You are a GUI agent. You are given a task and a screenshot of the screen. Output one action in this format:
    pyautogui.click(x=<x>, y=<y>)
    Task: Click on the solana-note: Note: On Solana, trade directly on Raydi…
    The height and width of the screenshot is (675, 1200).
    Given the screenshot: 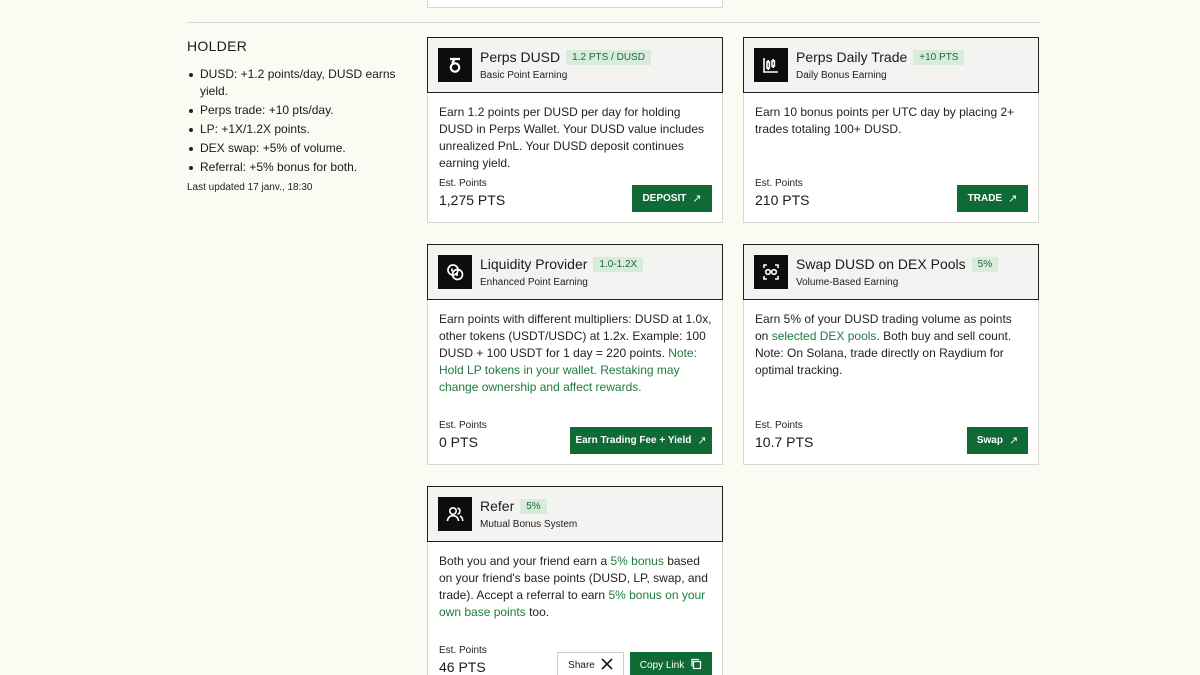 What is the action you would take?
    pyautogui.click(x=879, y=361)
    